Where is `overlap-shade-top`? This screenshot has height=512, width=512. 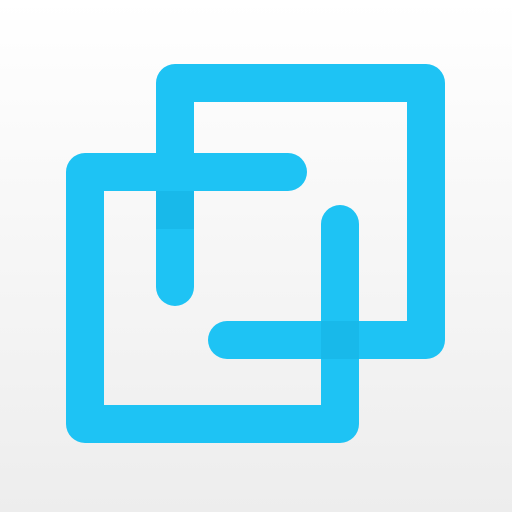
overlap-shade-top is located at coordinates (175, 210).